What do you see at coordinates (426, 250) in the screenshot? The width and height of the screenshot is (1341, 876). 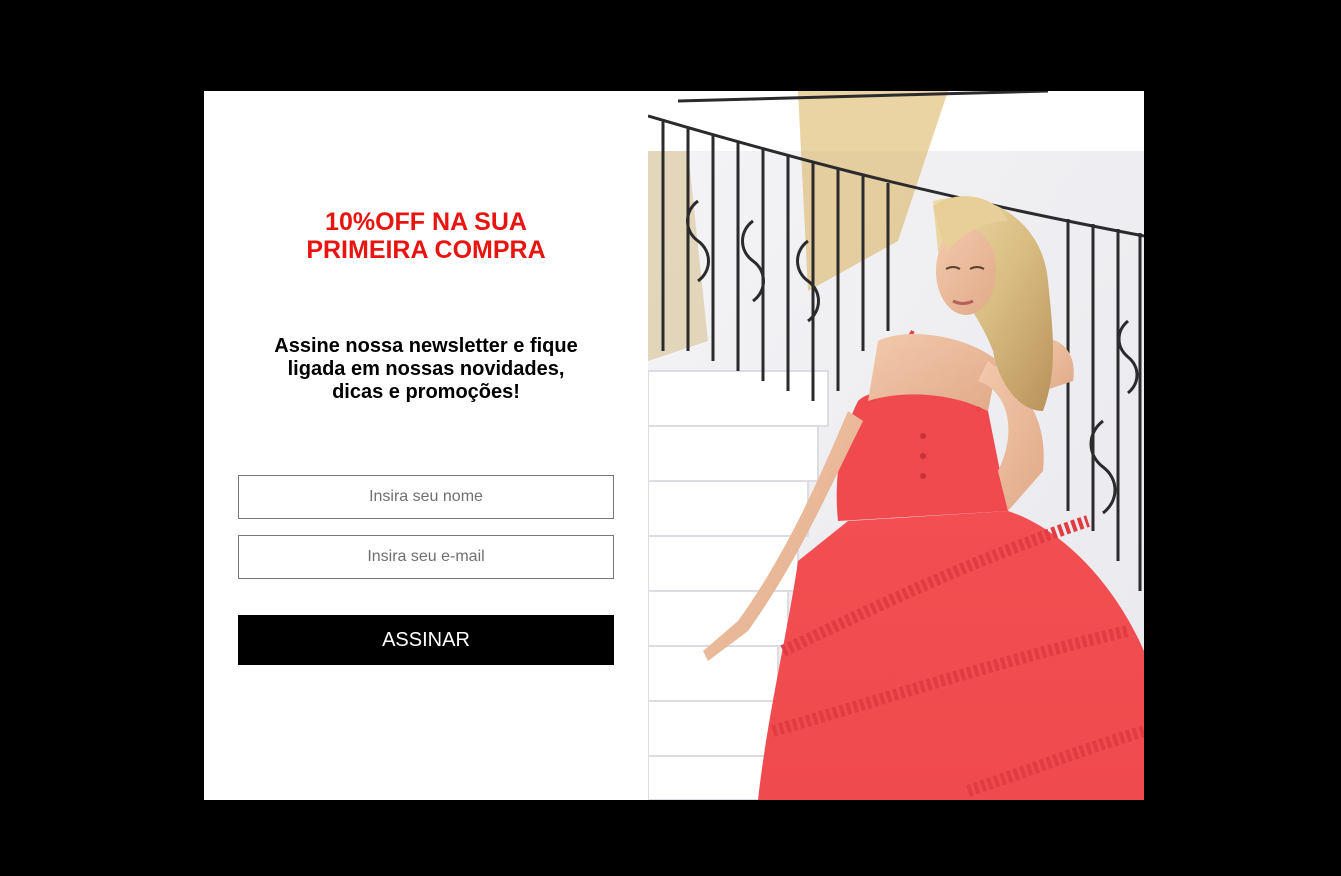 I see `promo-headline-line-2: PRIMEIRA COMPRA` at bounding box center [426, 250].